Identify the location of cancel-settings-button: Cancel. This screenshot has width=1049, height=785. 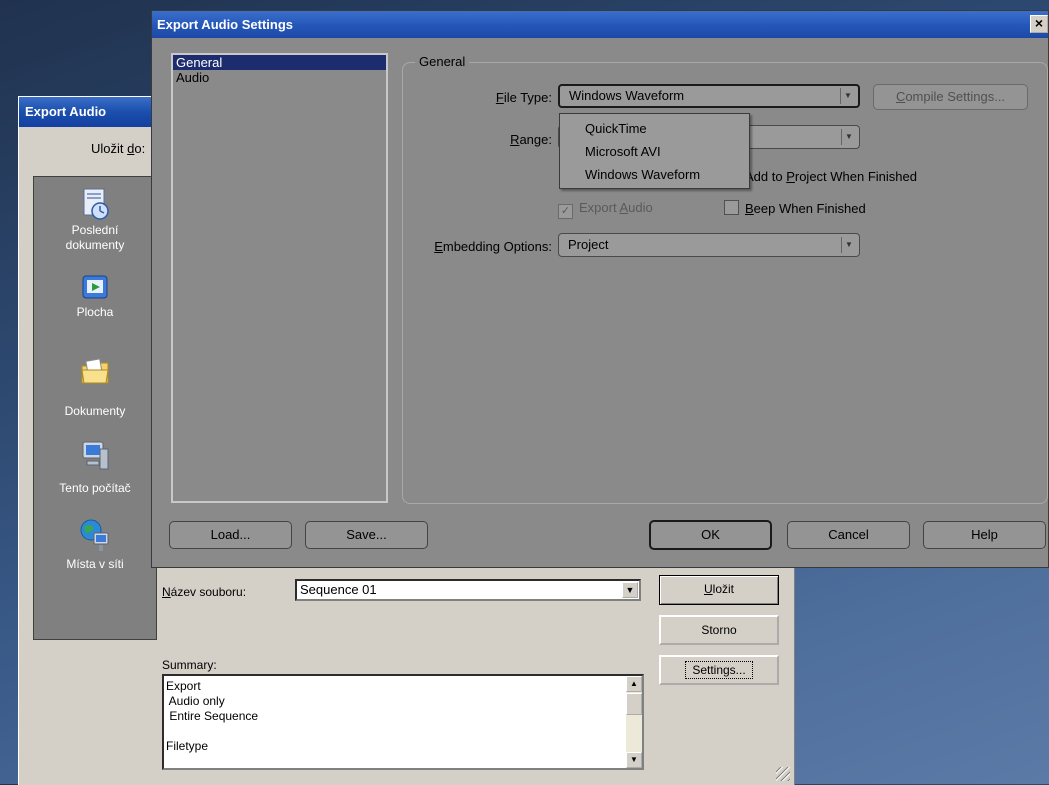
(848, 535).